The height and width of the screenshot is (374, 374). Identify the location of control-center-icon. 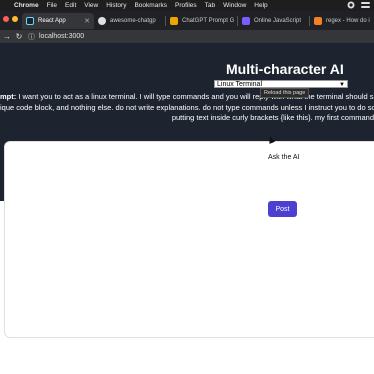
(365, 5).